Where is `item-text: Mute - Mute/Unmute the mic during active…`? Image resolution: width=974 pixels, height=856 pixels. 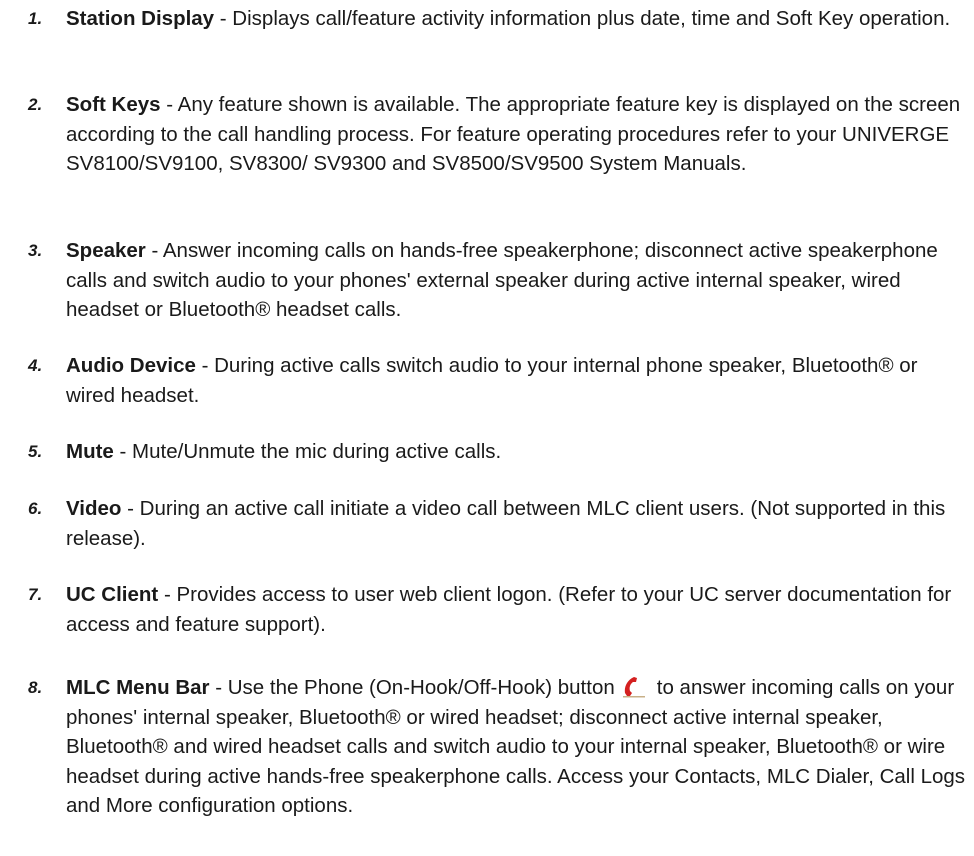 item-text: Mute - Mute/Unmute the mic during active… is located at coordinates (516, 452).